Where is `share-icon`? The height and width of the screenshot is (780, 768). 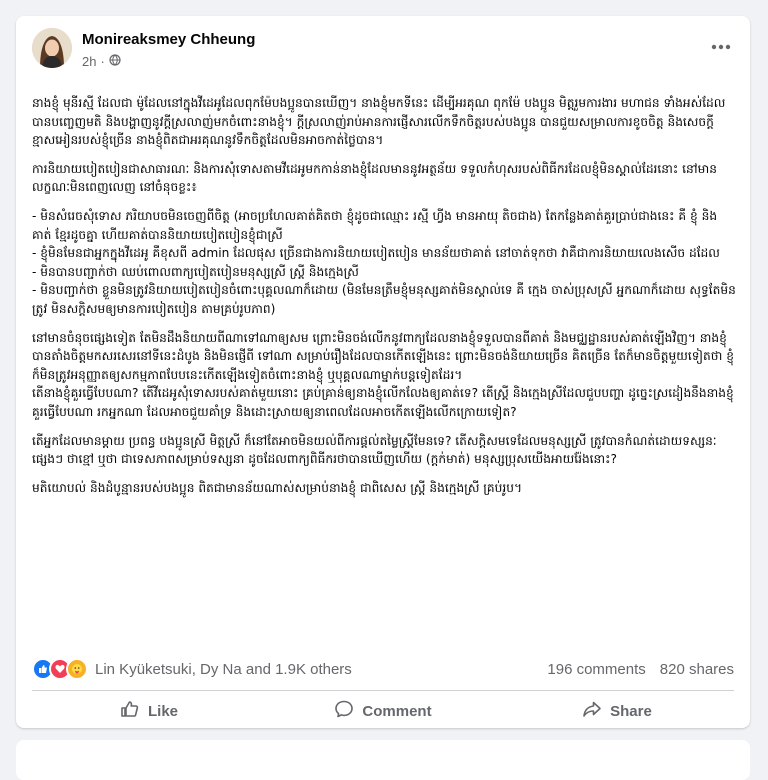 share-icon is located at coordinates (592, 711).